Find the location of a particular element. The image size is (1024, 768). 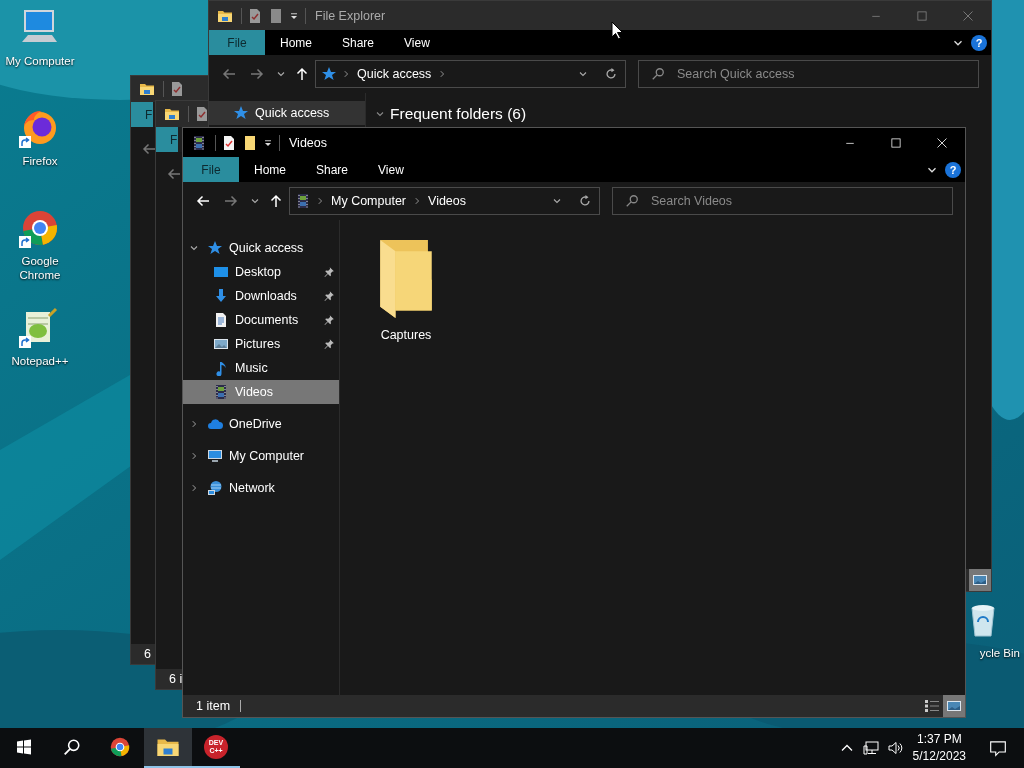

clock-time: 1:37 PM is located at coordinates (939, 739).